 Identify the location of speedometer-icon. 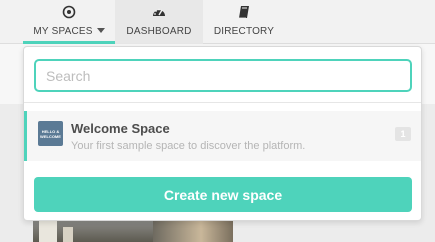
(159, 12).